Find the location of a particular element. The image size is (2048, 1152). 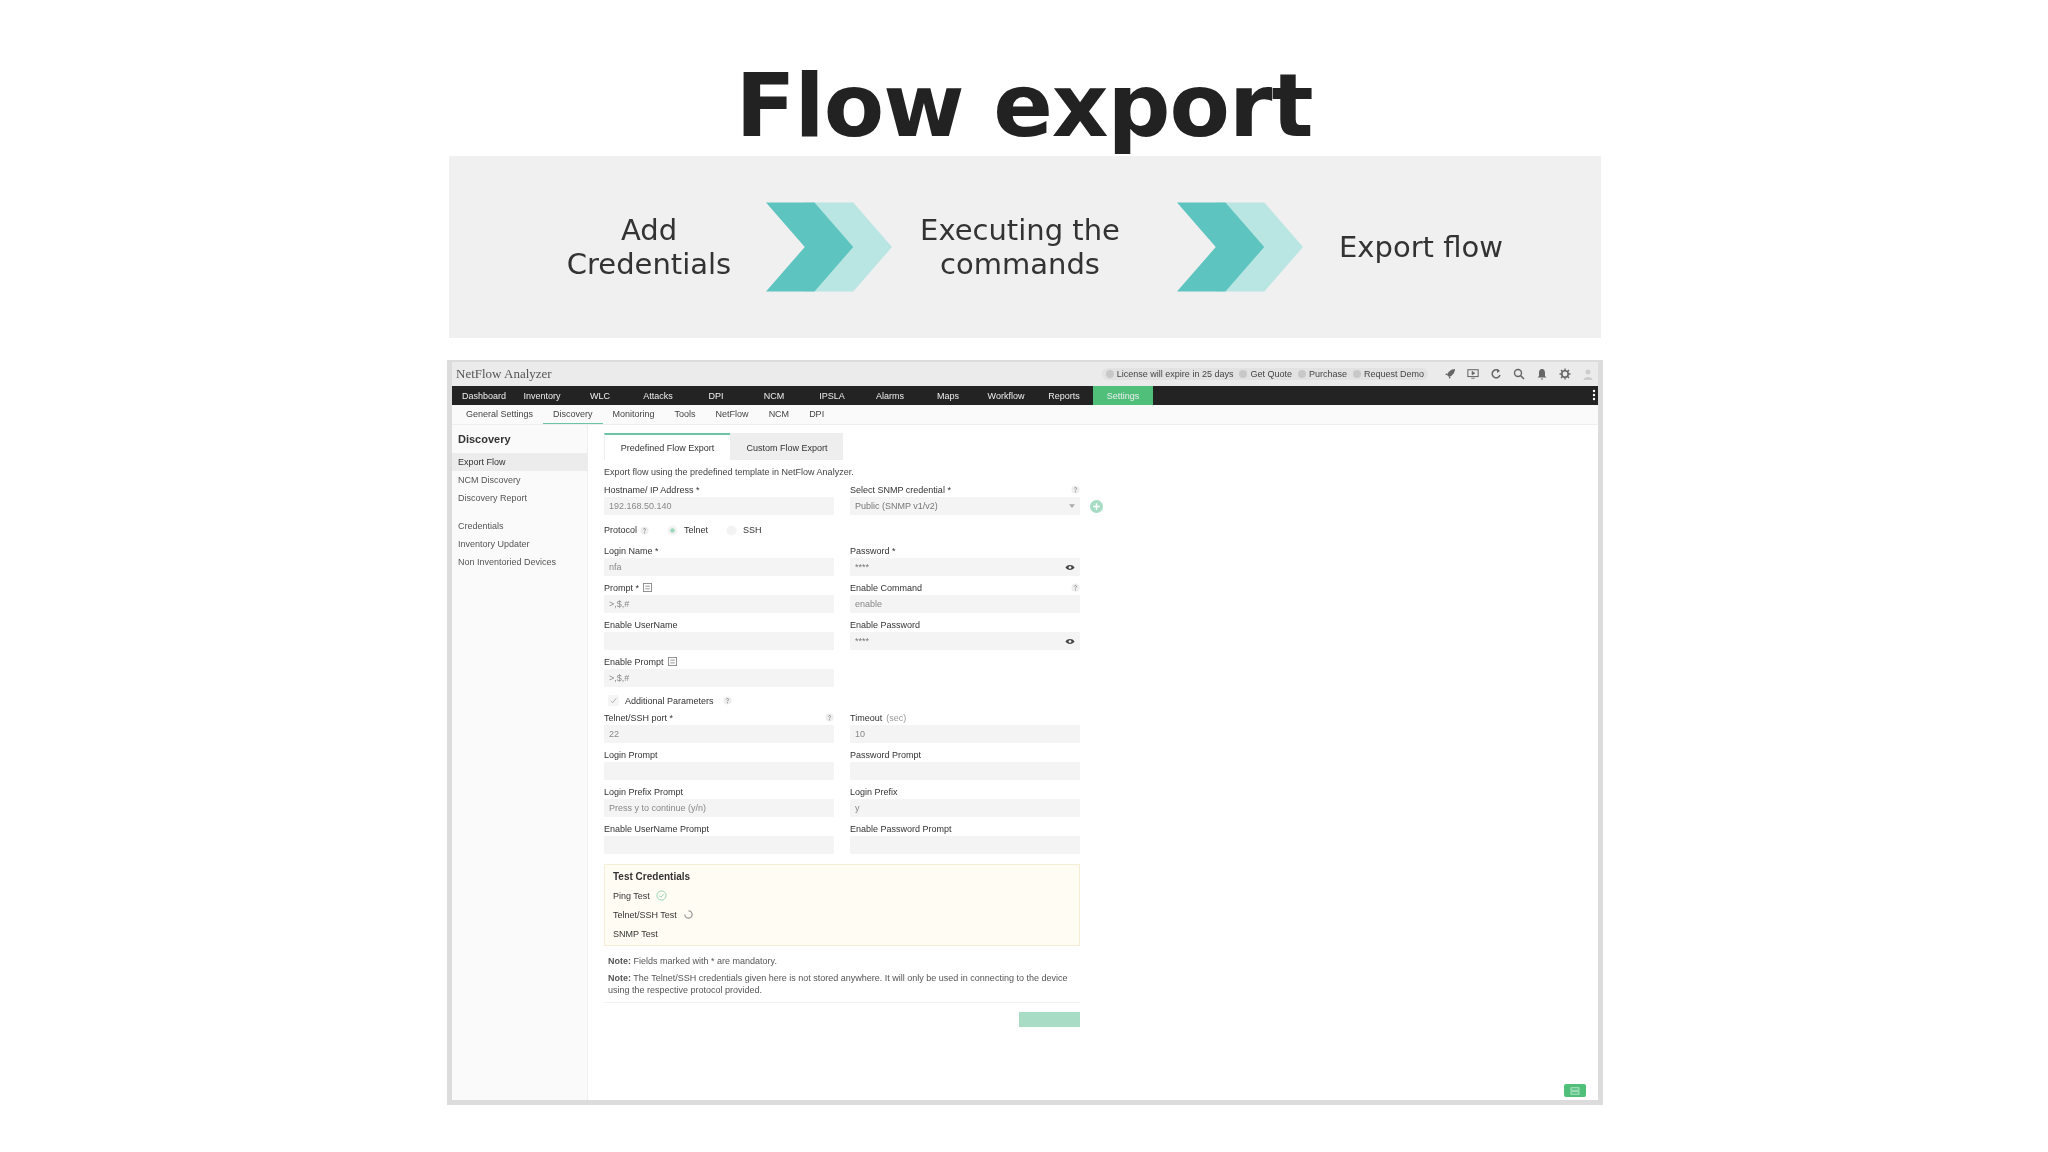

field-label: Password * is located at coordinates (873, 550).